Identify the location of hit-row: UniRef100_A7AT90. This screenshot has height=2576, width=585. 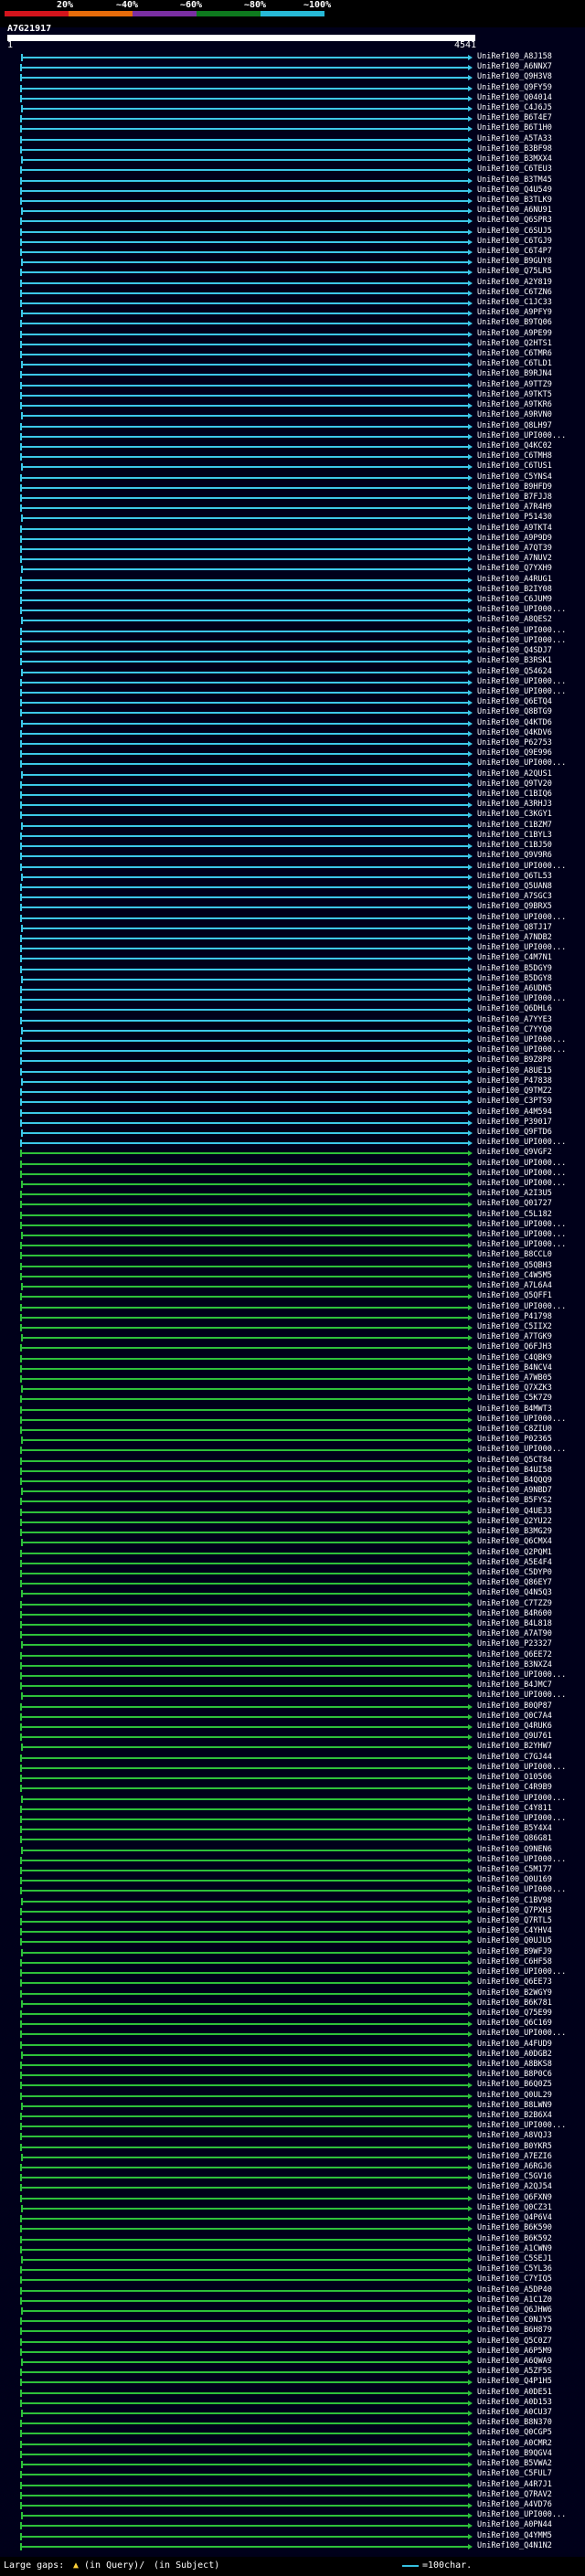
(293, 1634).